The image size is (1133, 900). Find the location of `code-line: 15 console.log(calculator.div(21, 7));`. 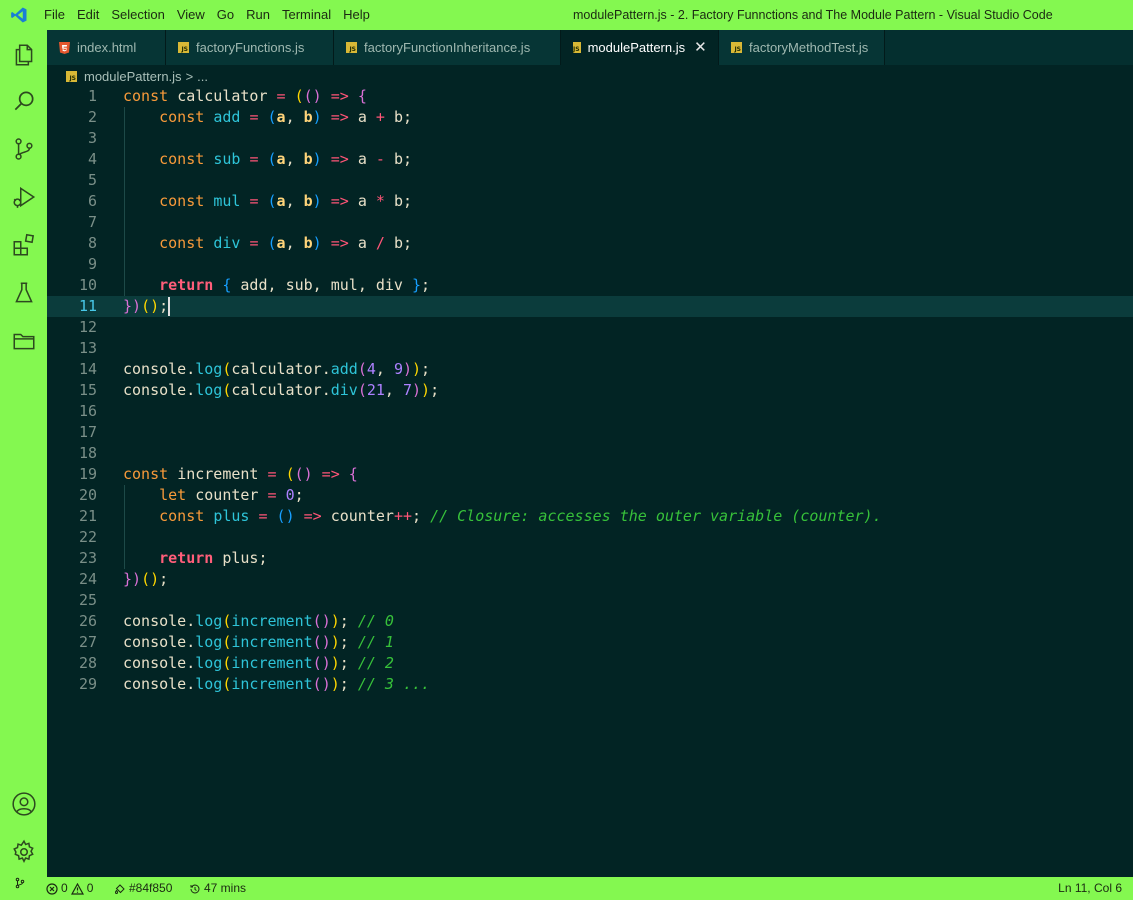

code-line: 15 console.log(calculator.div(21, 7)); is located at coordinates (590, 390).